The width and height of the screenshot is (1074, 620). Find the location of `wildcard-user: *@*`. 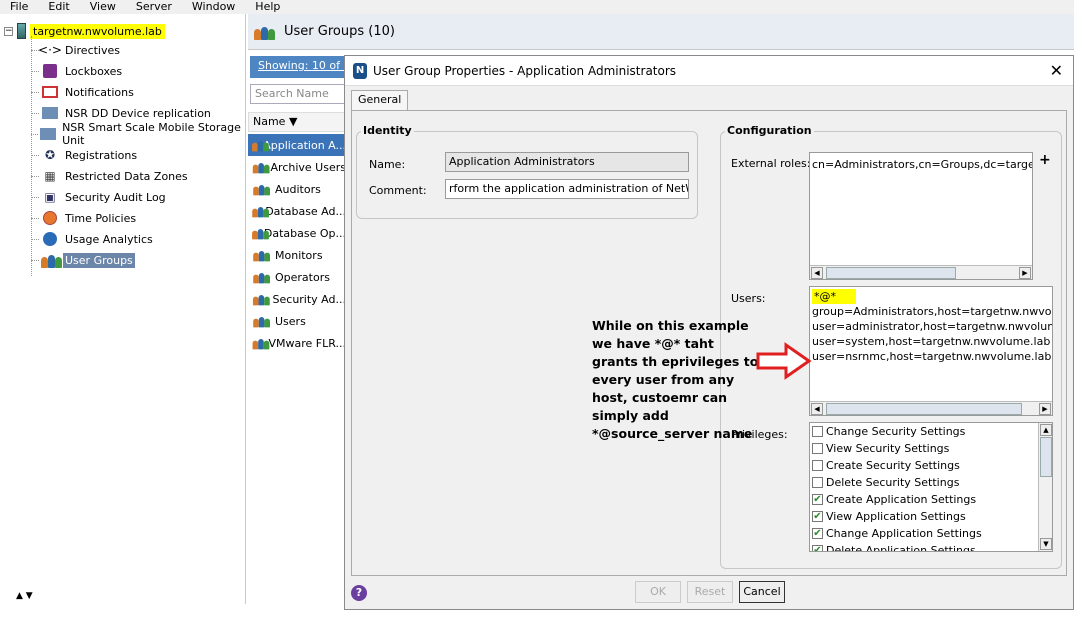

wildcard-user: *@* is located at coordinates (834, 296).